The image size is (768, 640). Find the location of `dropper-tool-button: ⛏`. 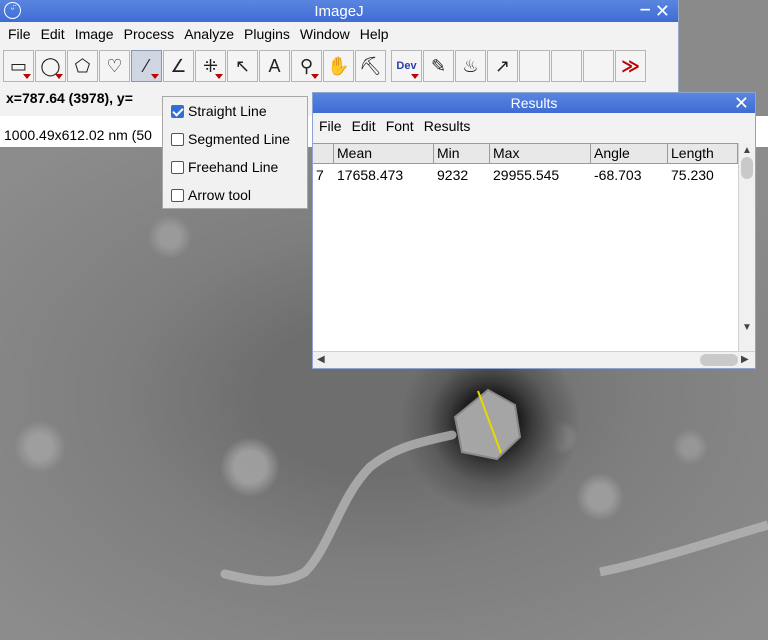

dropper-tool-button: ⛏ is located at coordinates (370, 66).